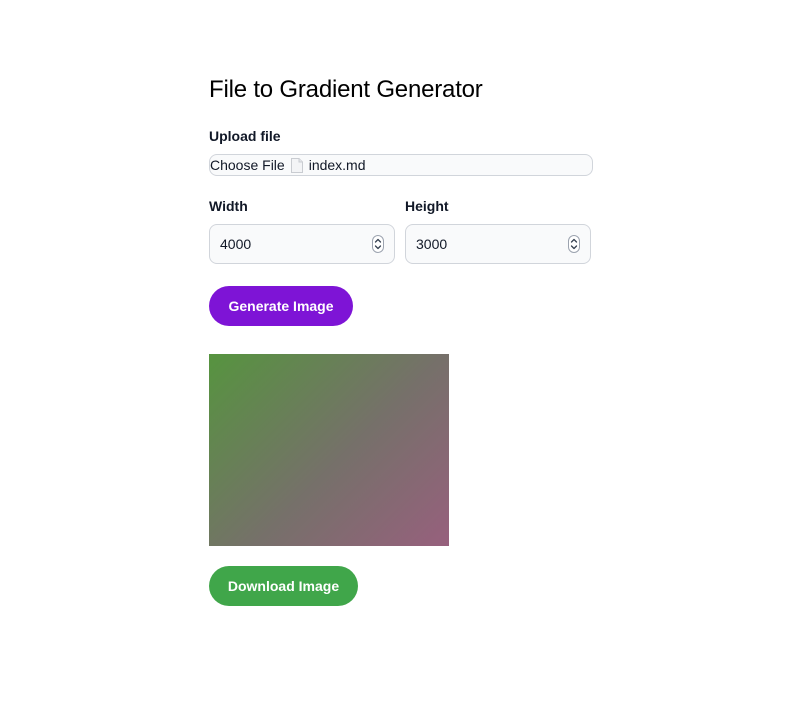 The width and height of the screenshot is (793, 706). What do you see at coordinates (228, 206) in the screenshot?
I see `width-label: Width` at bounding box center [228, 206].